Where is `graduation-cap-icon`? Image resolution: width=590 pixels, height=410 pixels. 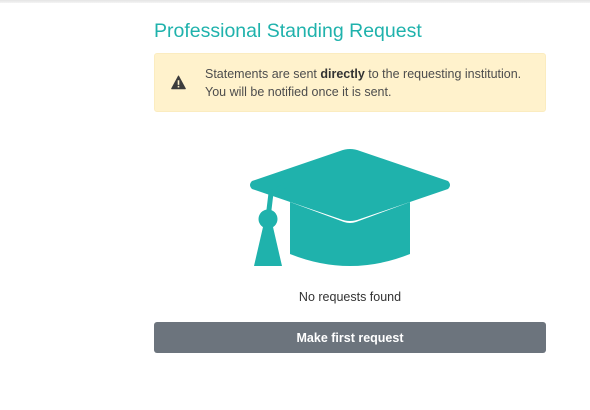 graduation-cap-icon is located at coordinates (350, 207).